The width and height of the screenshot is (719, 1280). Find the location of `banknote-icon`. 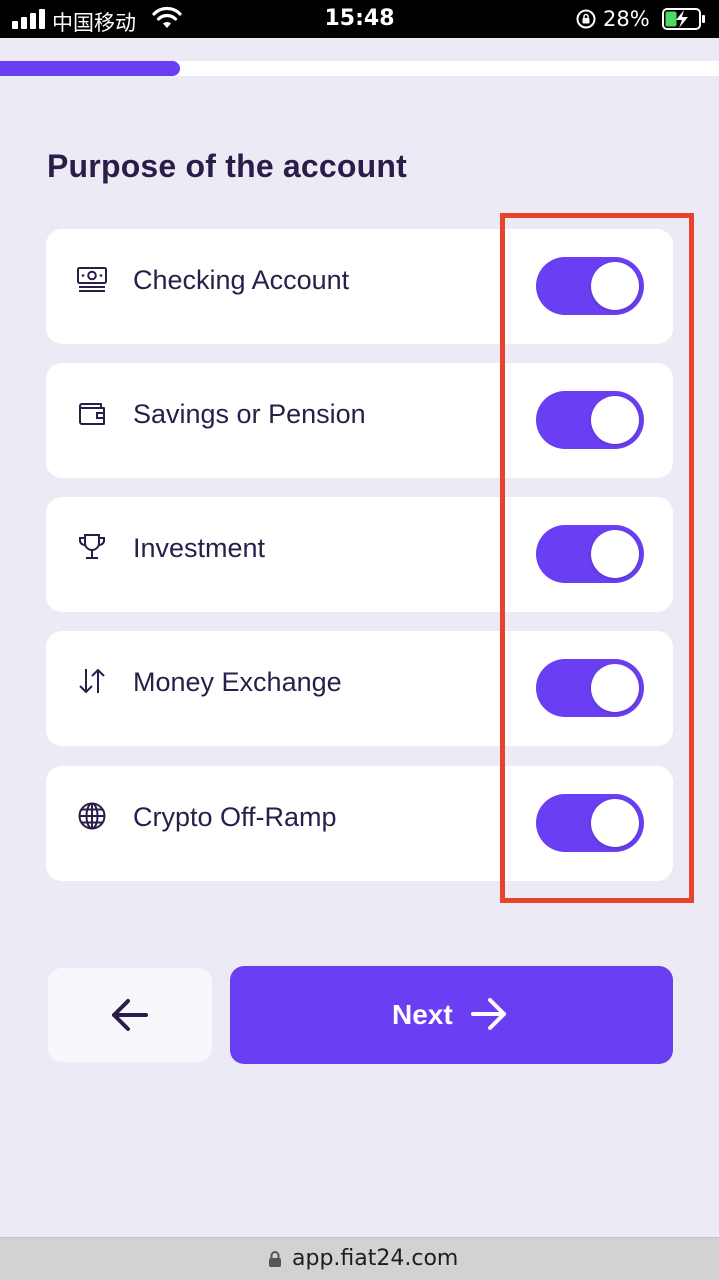

banknote-icon is located at coordinates (92, 279).